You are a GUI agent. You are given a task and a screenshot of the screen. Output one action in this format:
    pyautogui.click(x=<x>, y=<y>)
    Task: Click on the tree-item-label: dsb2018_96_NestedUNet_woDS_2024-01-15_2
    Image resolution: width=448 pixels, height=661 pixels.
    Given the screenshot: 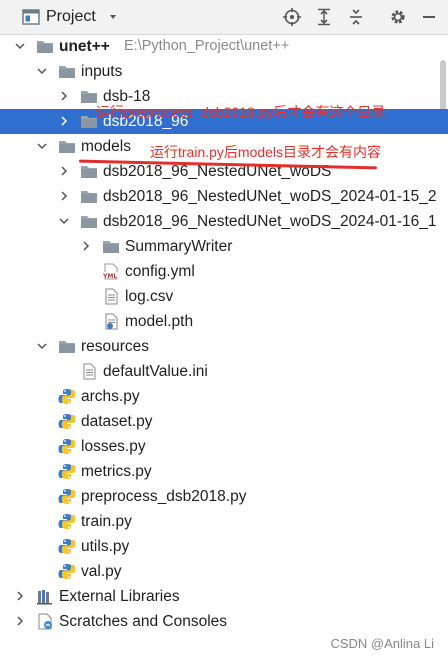 What is the action you would take?
    pyautogui.click(x=270, y=196)
    